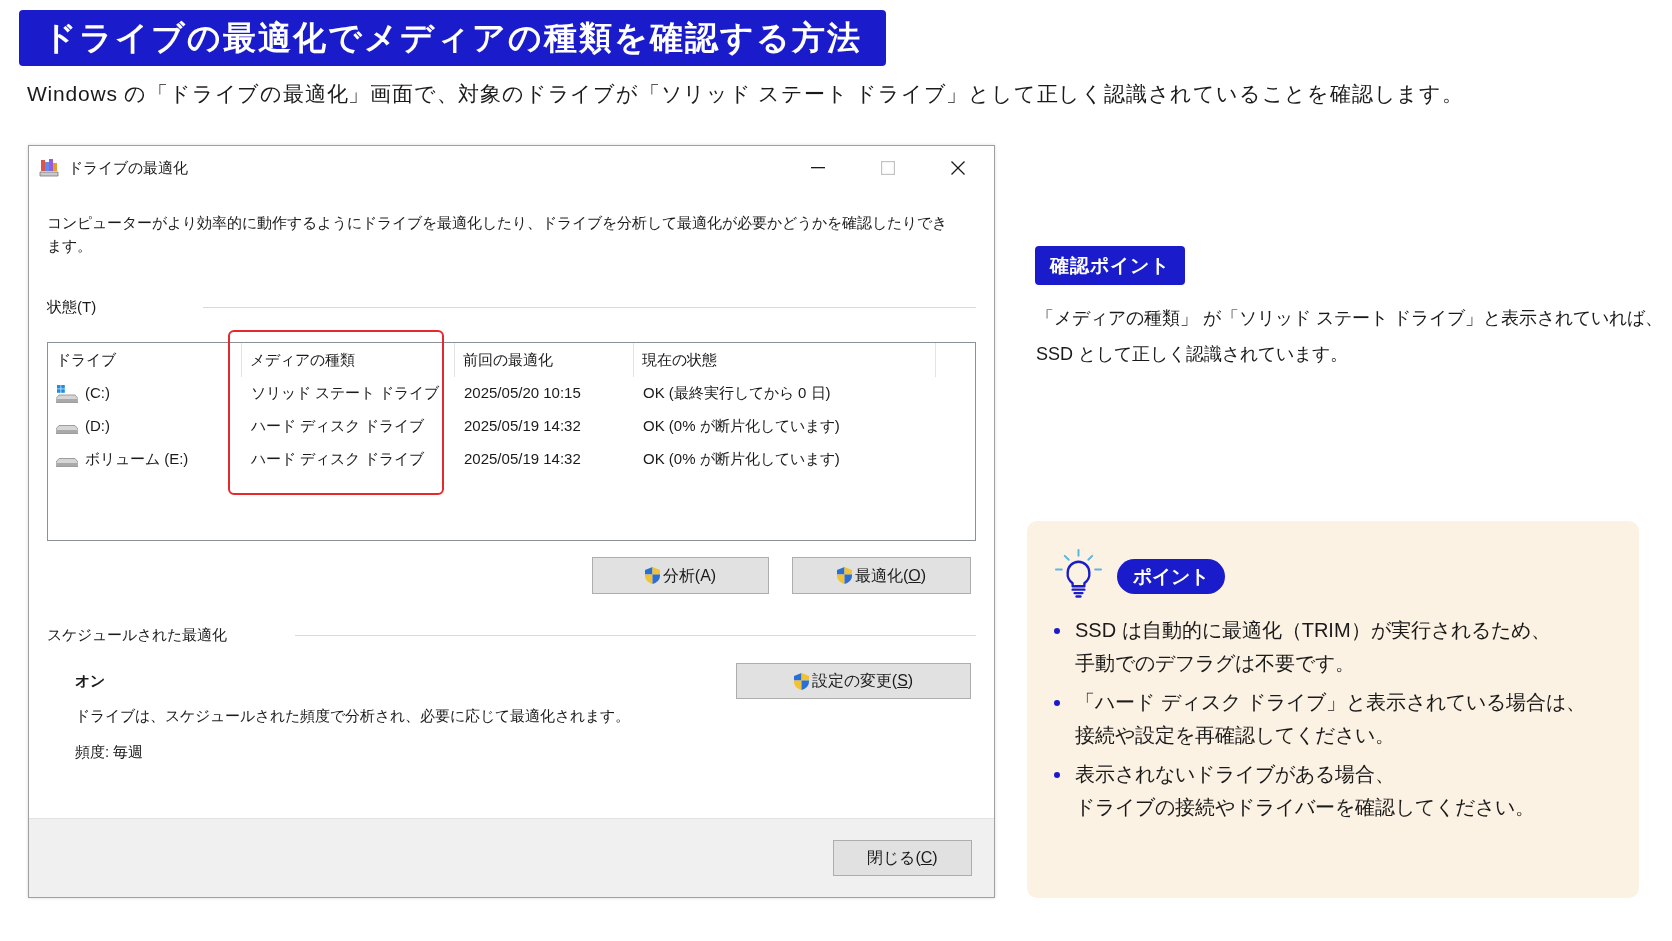  I want to click on lightbulb-icon, so click(1078, 573).